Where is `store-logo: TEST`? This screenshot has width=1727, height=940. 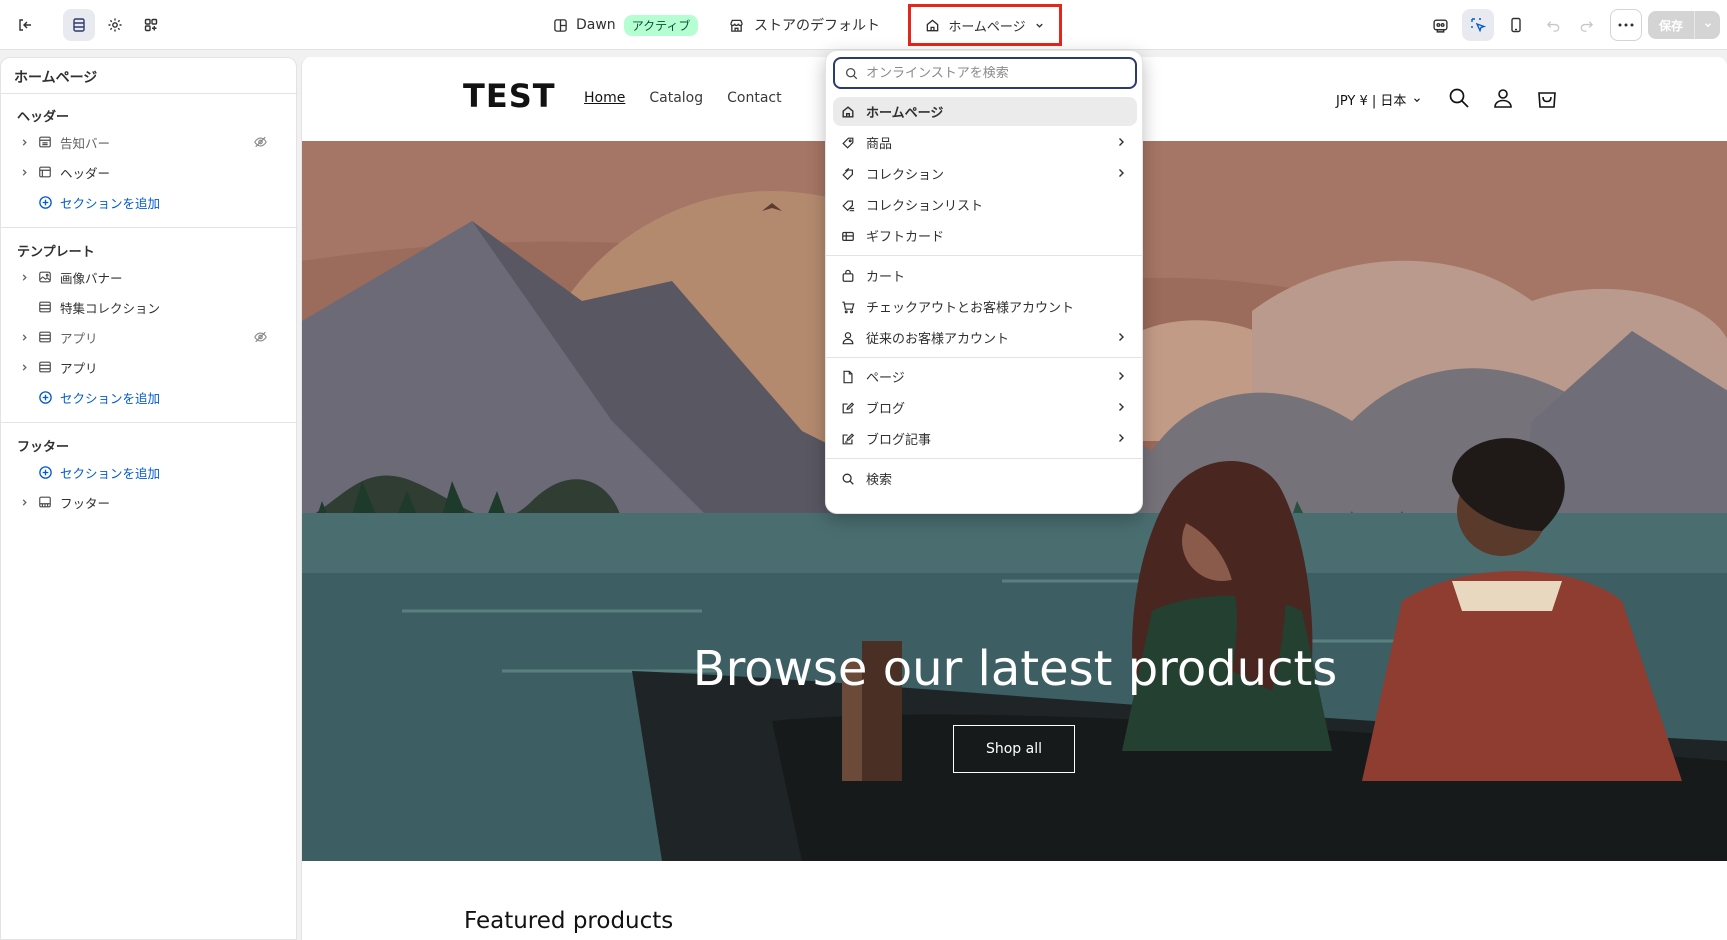 store-logo: TEST is located at coordinates (509, 96).